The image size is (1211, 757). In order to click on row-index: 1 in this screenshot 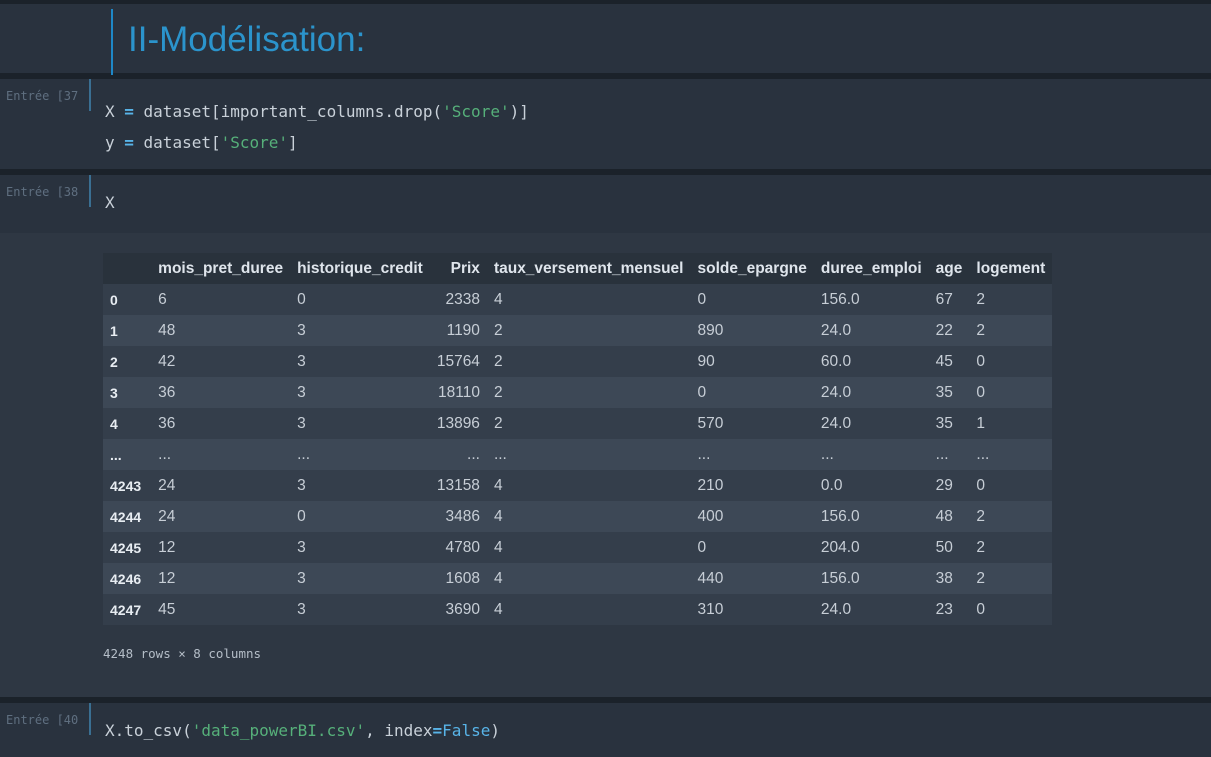, I will do `click(114, 330)`.